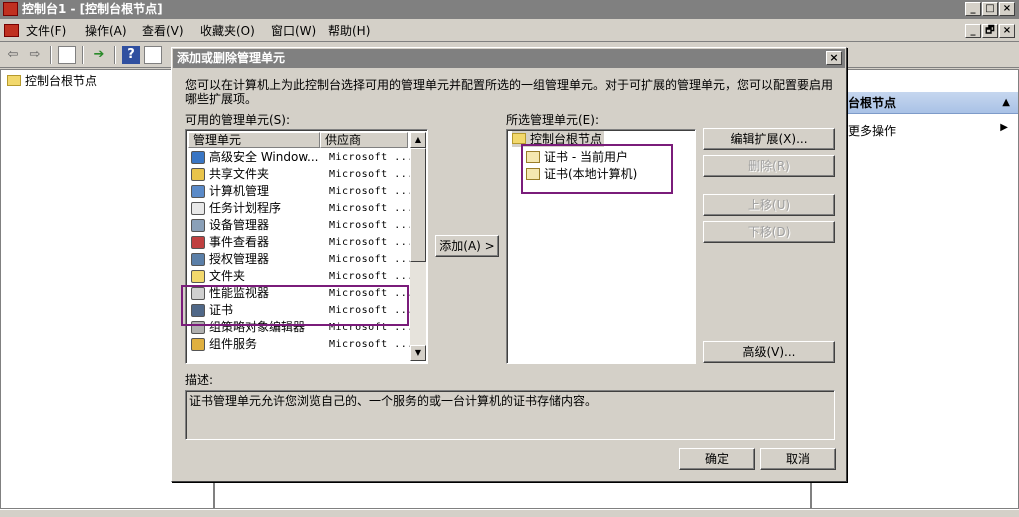 The height and width of the screenshot is (517, 1019). Describe the element at coordinates (106, 31) in the screenshot. I see `menu-action: 操作(A)` at that location.